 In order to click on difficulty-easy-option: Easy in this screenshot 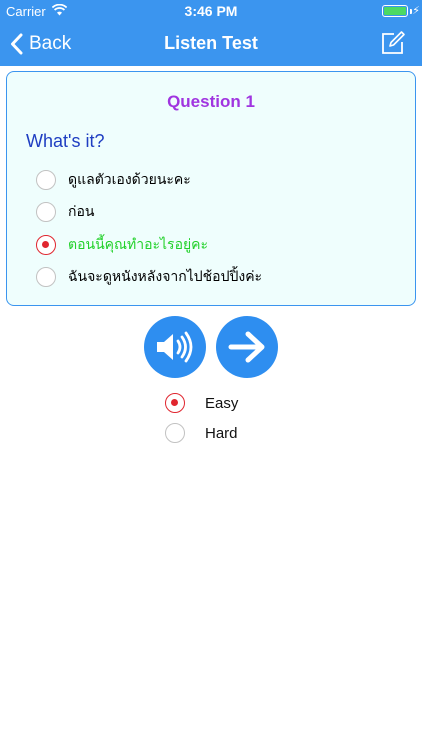, I will do `click(201, 403)`.